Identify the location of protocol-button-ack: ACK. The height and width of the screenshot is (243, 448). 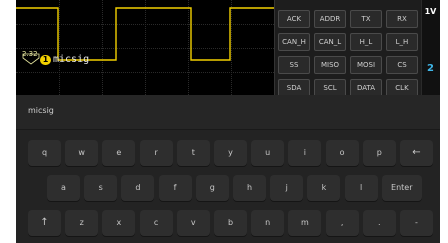
(294, 19).